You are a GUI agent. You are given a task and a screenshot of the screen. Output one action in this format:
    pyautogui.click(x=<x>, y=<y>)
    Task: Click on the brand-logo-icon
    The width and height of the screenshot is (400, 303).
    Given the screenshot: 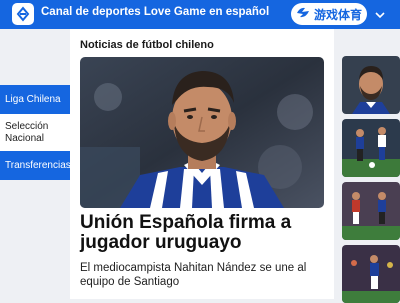 What is the action you would take?
    pyautogui.click(x=303, y=14)
    